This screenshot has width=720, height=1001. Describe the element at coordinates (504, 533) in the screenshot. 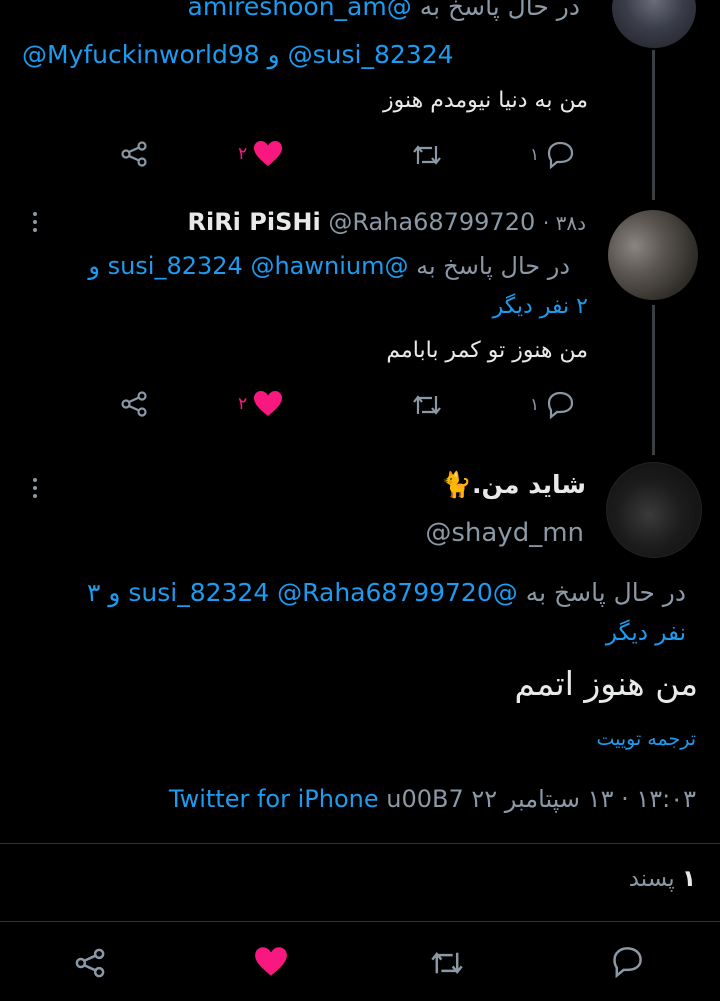

I see `user-handle: @shayd_mn` at that location.